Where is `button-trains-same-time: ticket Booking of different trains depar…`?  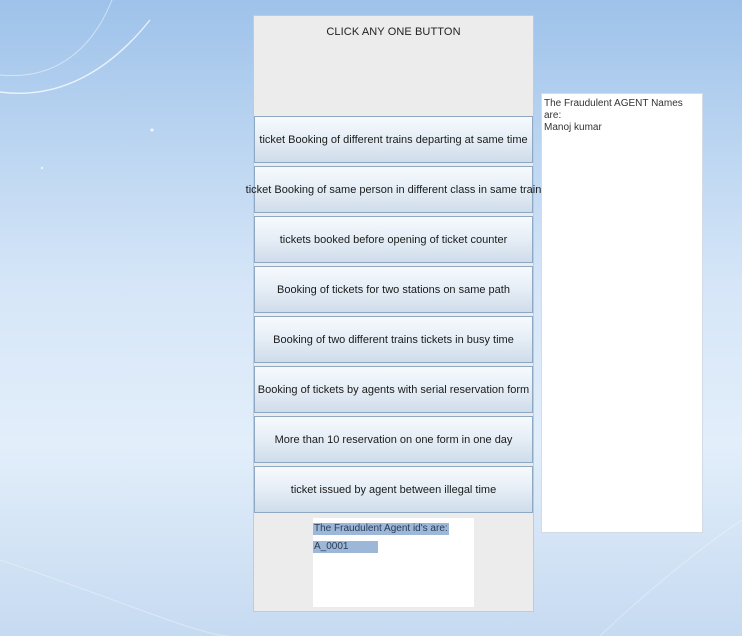 button-trains-same-time: ticket Booking of different trains depar… is located at coordinates (393, 139).